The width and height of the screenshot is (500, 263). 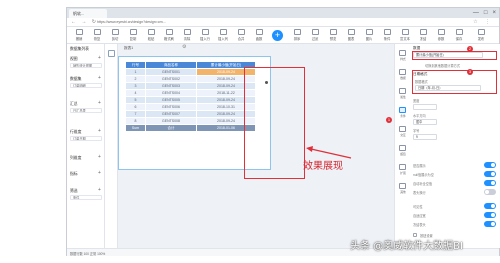 I want to click on filter-item: 条件, so click(x=86, y=197).